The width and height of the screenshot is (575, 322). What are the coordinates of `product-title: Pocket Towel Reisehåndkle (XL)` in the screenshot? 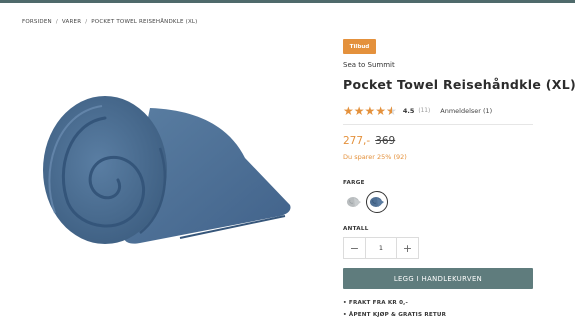 It's located at (459, 84).